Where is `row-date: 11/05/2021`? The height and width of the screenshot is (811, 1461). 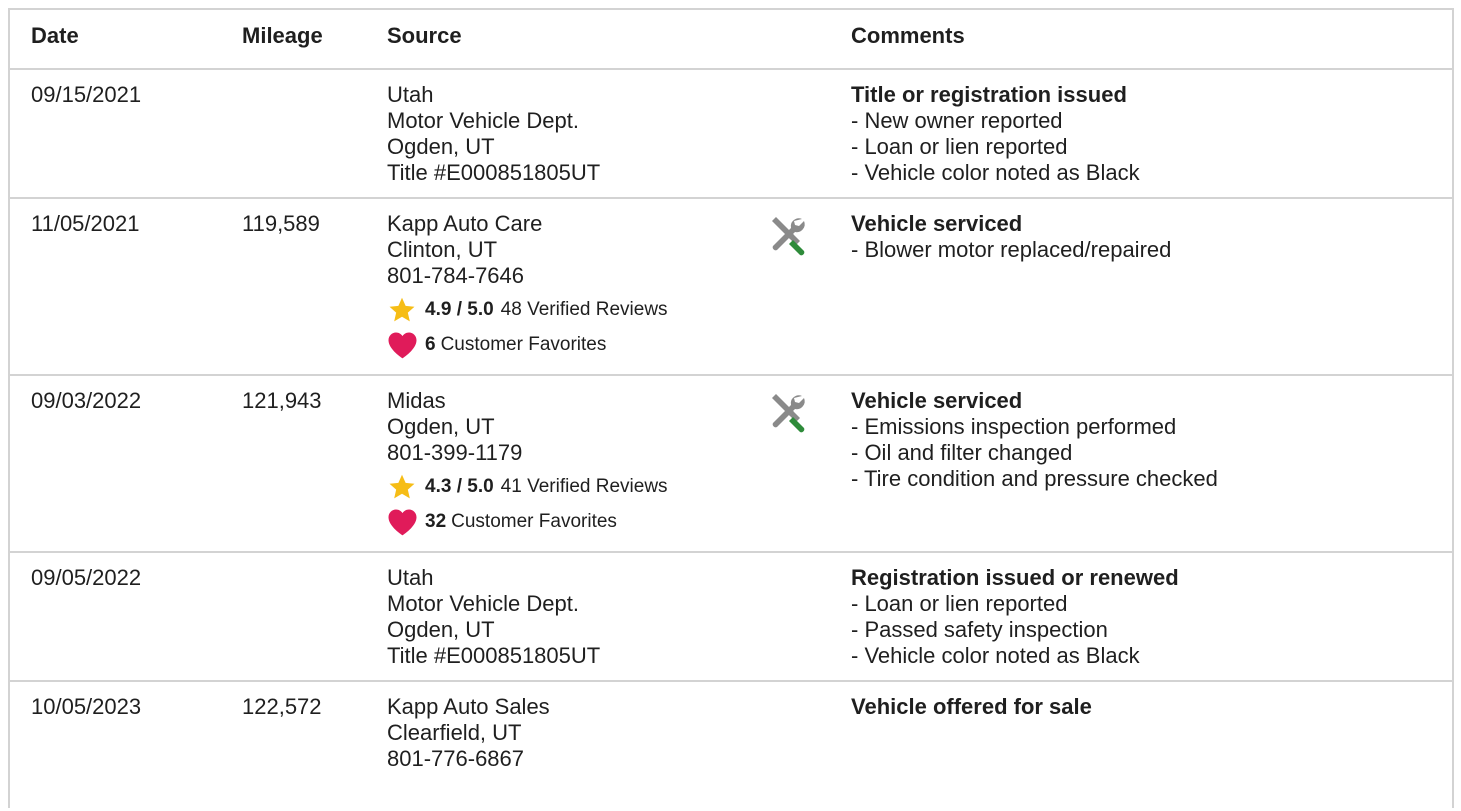 row-date: 11/05/2021 is located at coordinates (85, 223).